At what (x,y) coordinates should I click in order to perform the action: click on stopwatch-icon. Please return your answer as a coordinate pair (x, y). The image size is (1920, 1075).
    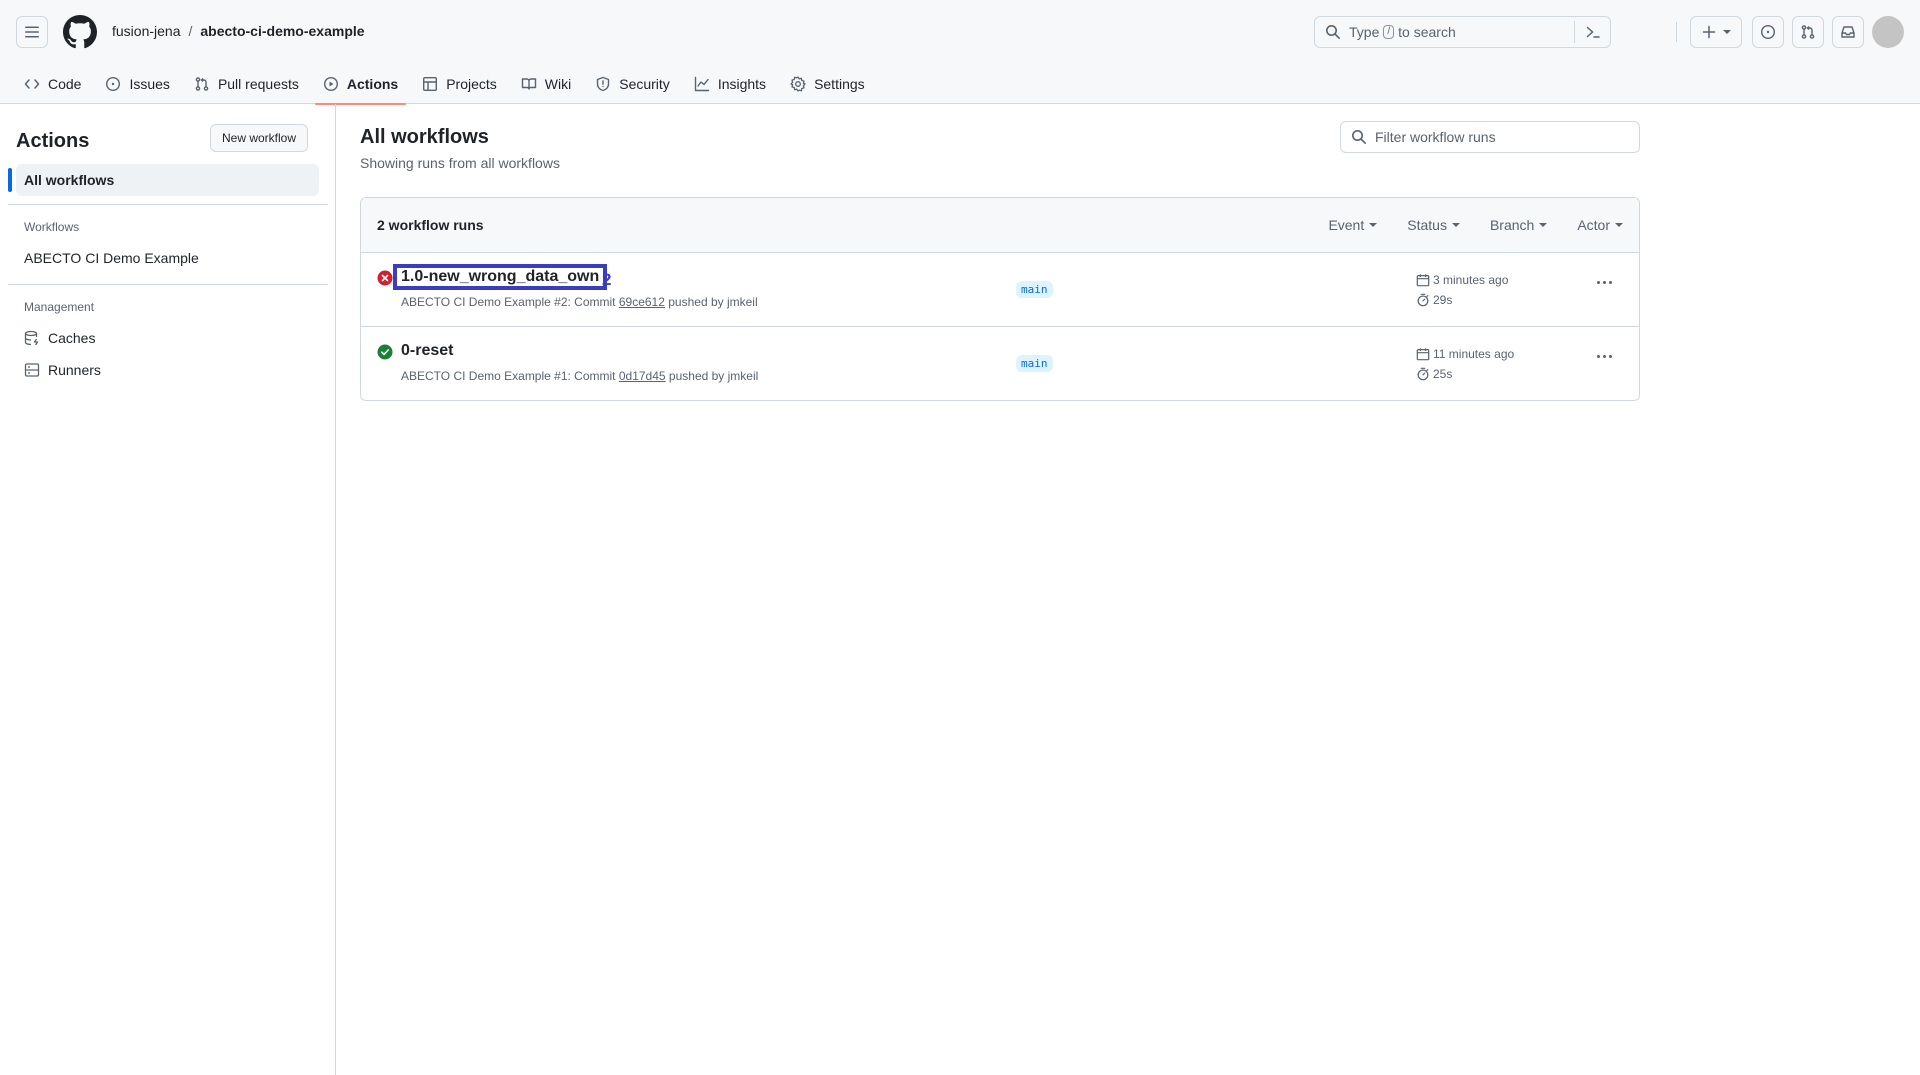
    Looking at the image, I should click on (1423, 374).